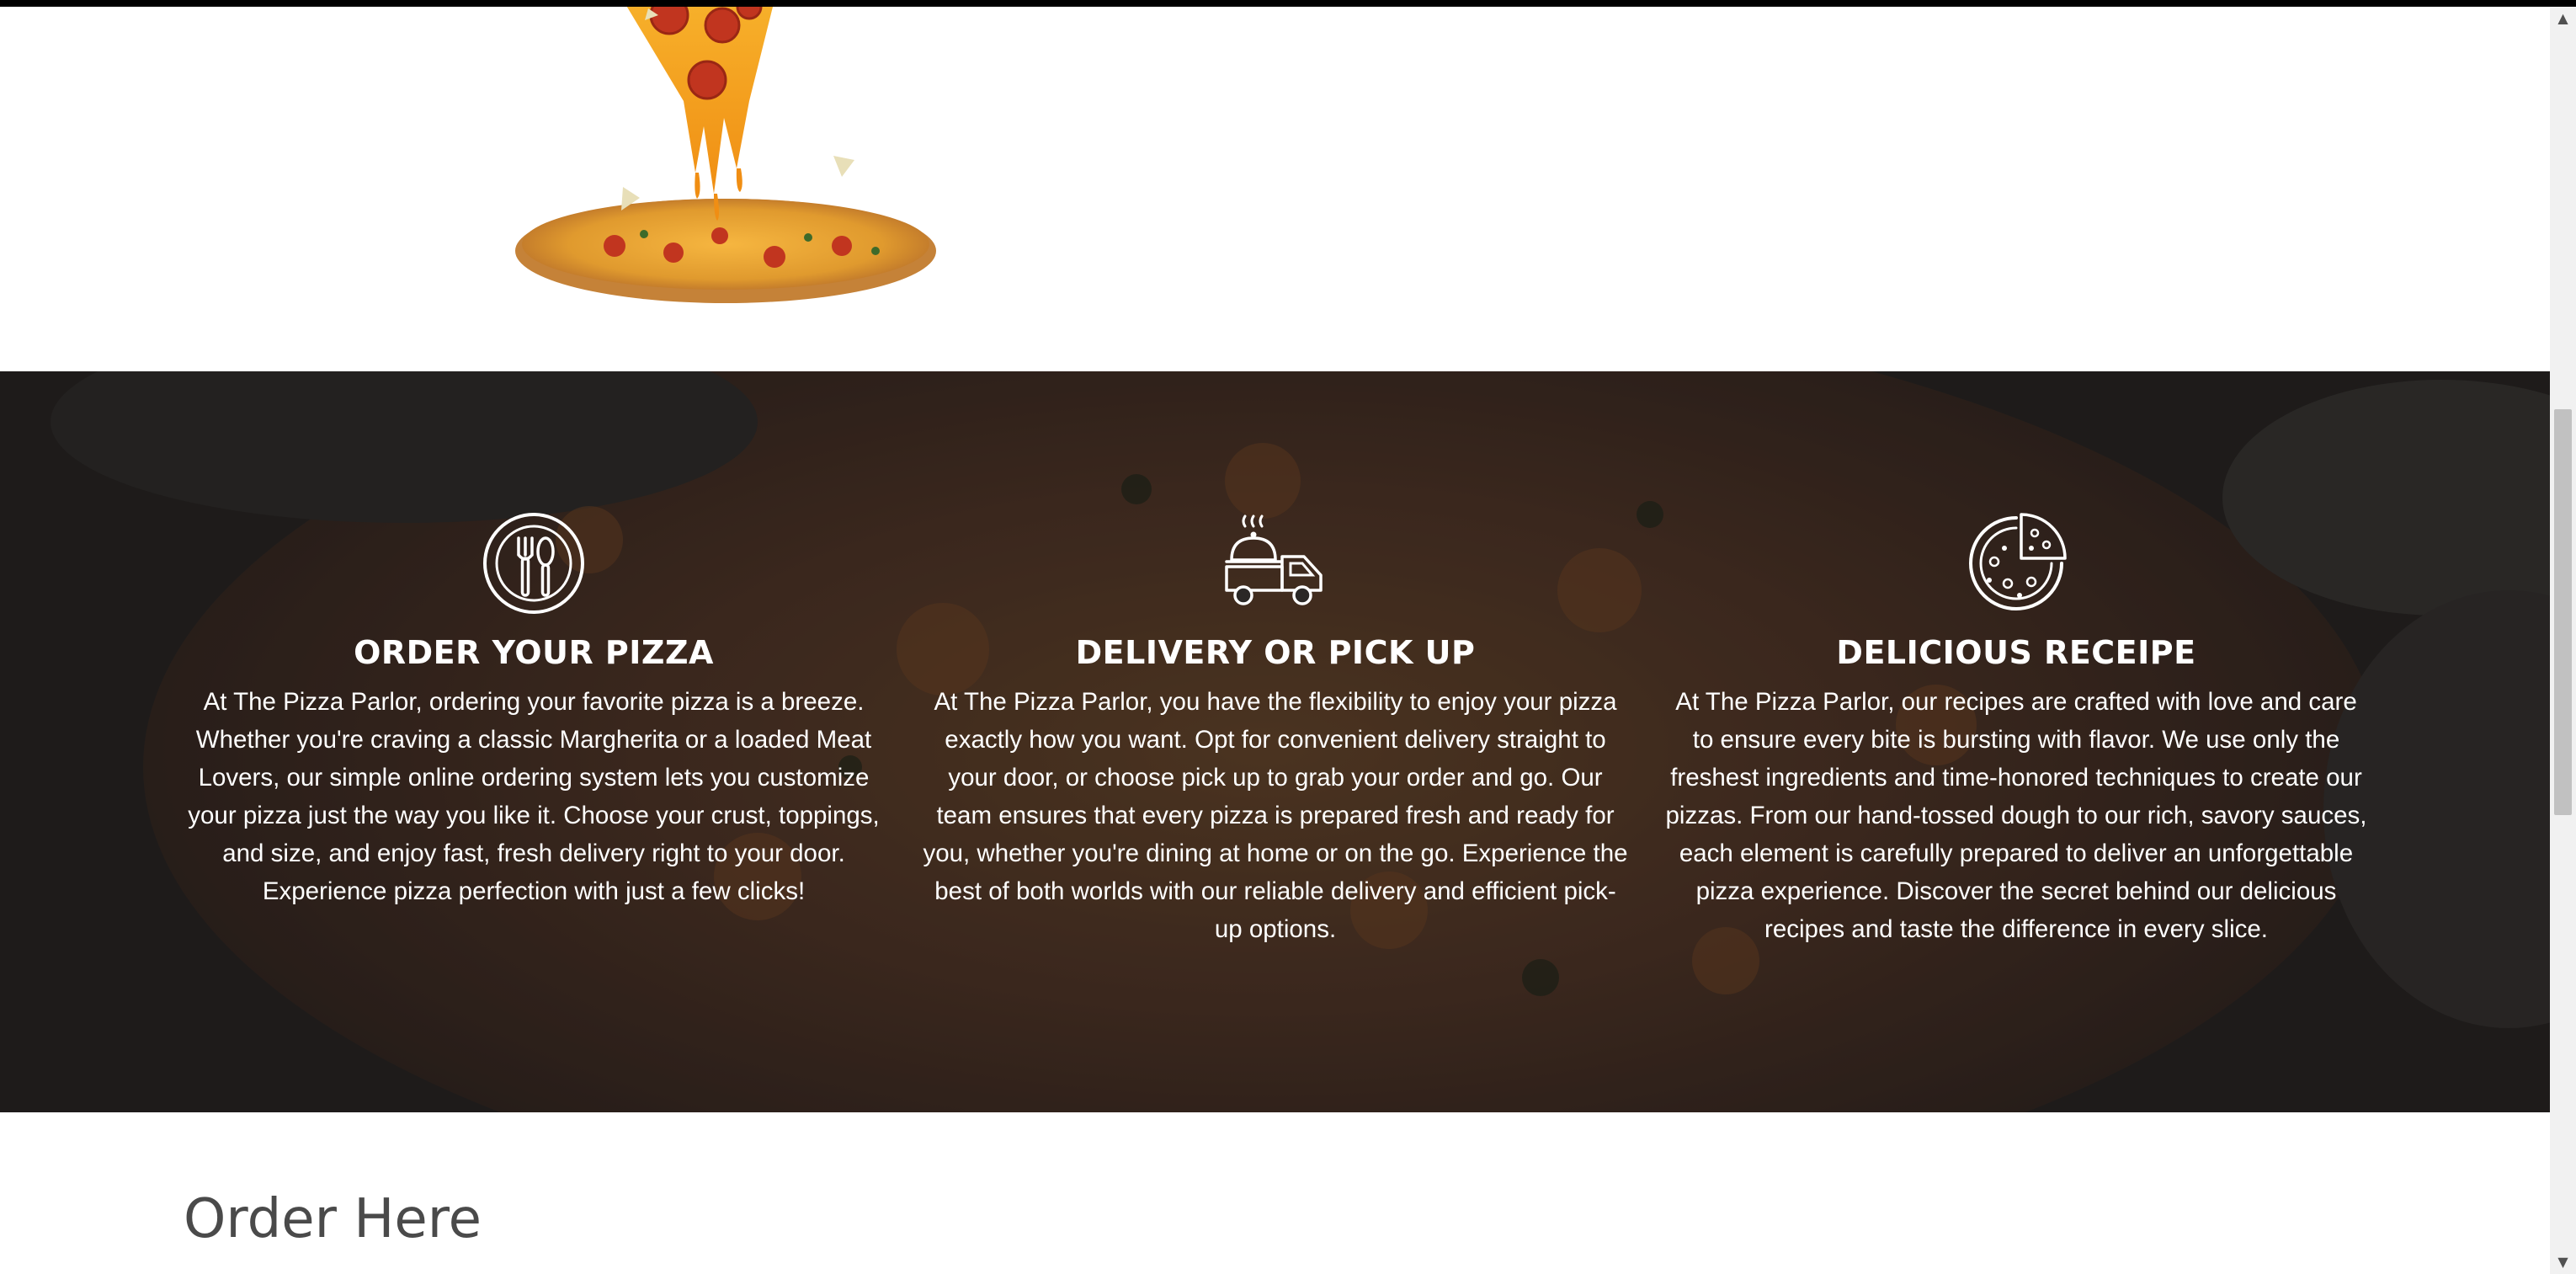 The width and height of the screenshot is (2576, 1274). Describe the element at coordinates (2018, 561) in the screenshot. I see `pizza-slice-icon` at that location.